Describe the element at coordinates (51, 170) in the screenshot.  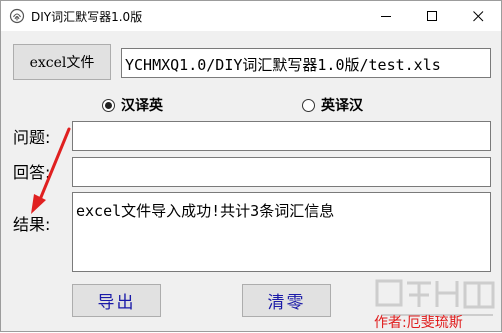
I see `annotation-arrow-icon` at that location.